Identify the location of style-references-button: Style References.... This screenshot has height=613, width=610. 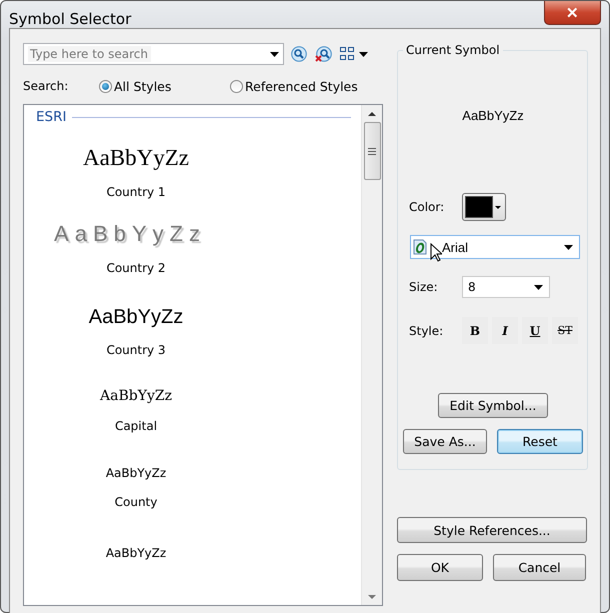
(492, 530).